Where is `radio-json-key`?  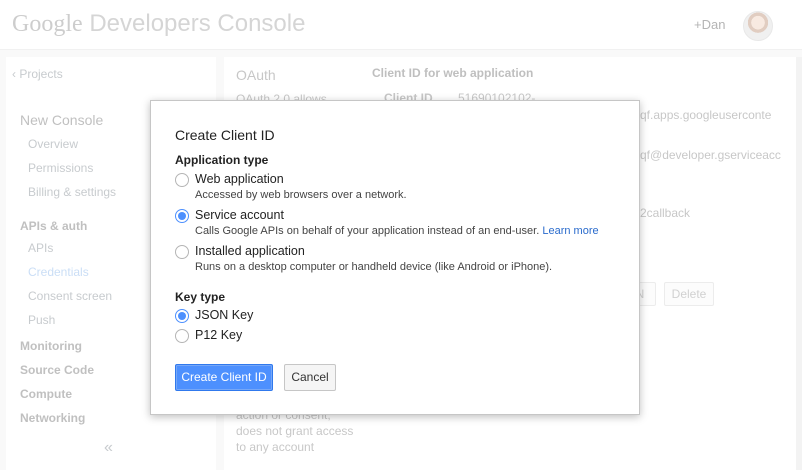 radio-json-key is located at coordinates (182, 316).